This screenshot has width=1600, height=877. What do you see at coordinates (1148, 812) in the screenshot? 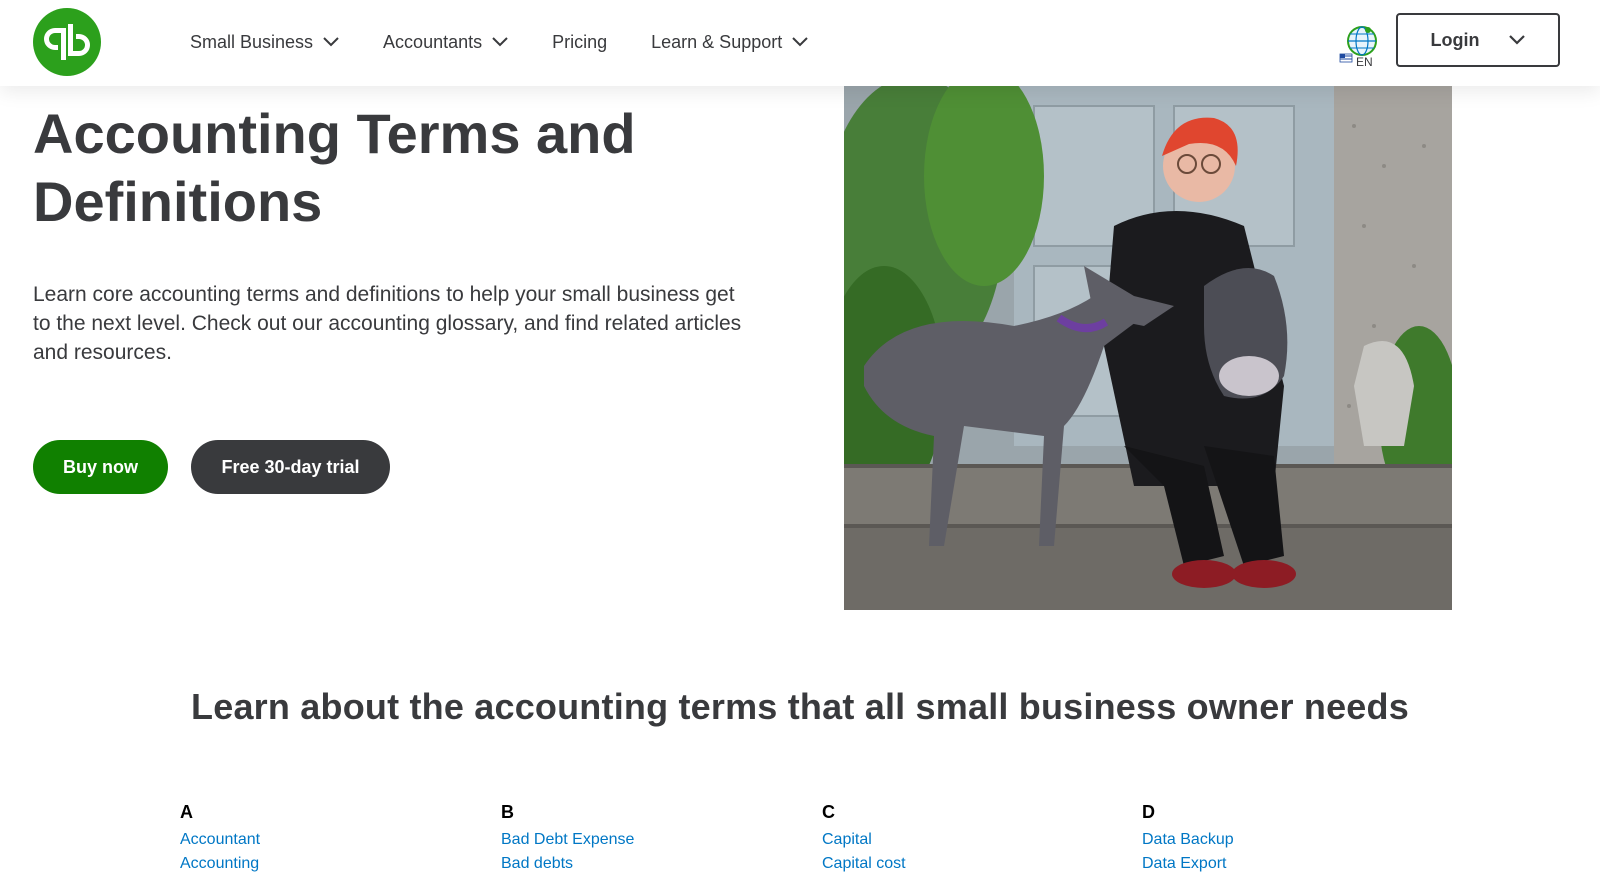
I see `glossary-letter: D` at bounding box center [1148, 812].